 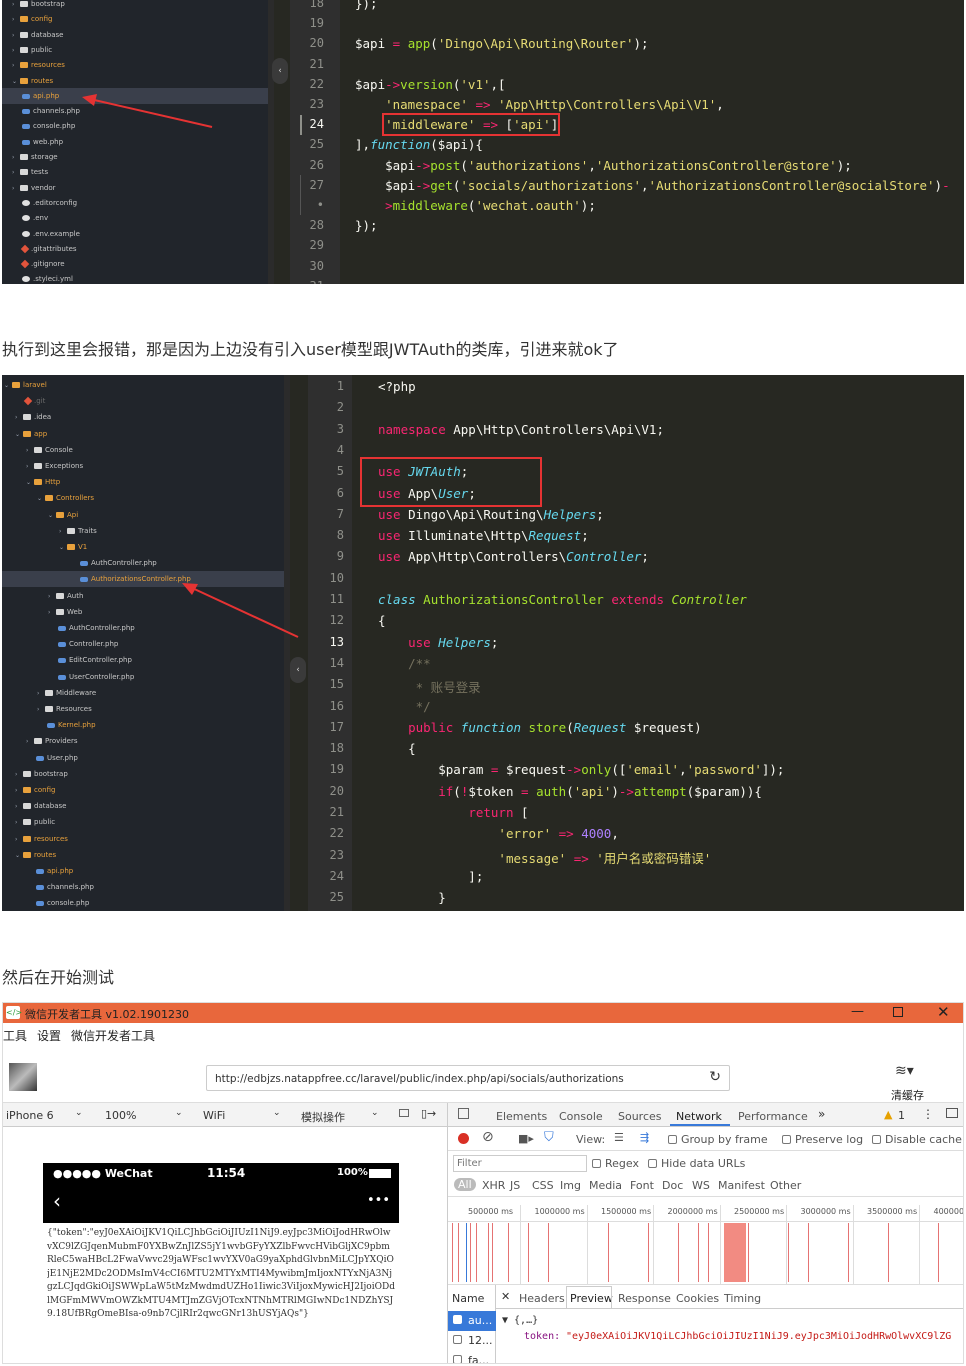 What do you see at coordinates (214, 1115) in the screenshot?
I see `network-select: WiFi` at bounding box center [214, 1115].